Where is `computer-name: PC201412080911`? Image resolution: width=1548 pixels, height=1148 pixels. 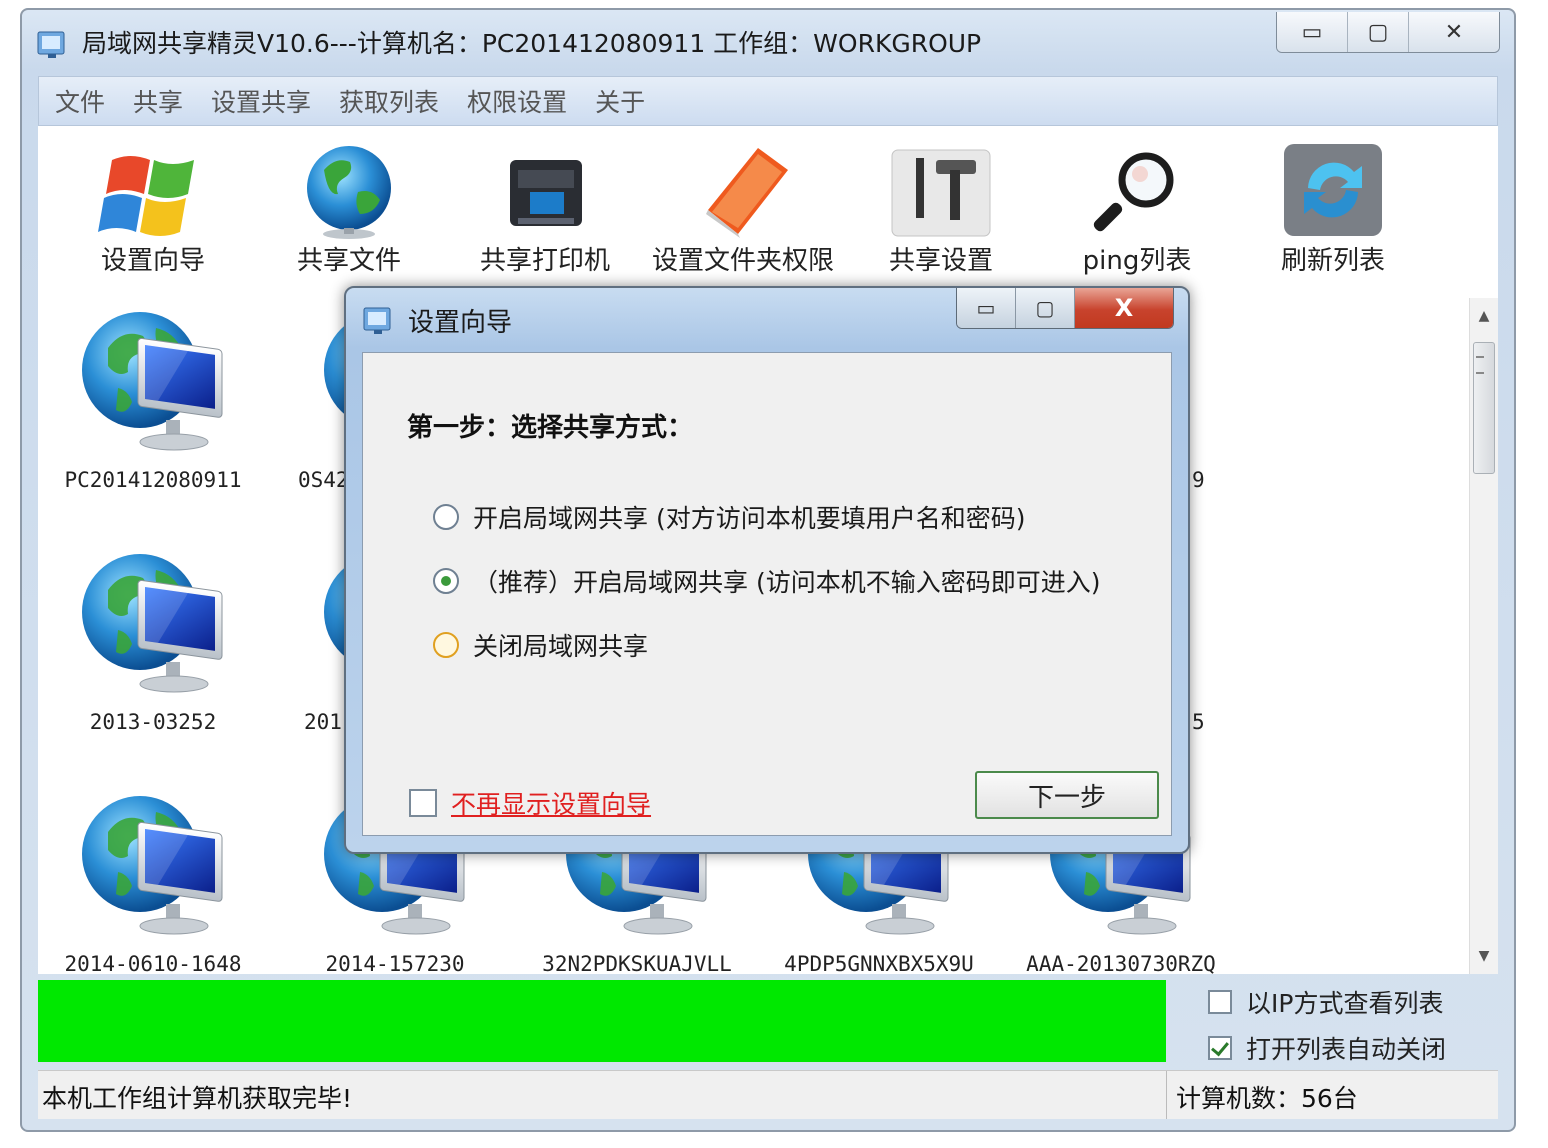
computer-name: PC201412080911 is located at coordinates (153, 480).